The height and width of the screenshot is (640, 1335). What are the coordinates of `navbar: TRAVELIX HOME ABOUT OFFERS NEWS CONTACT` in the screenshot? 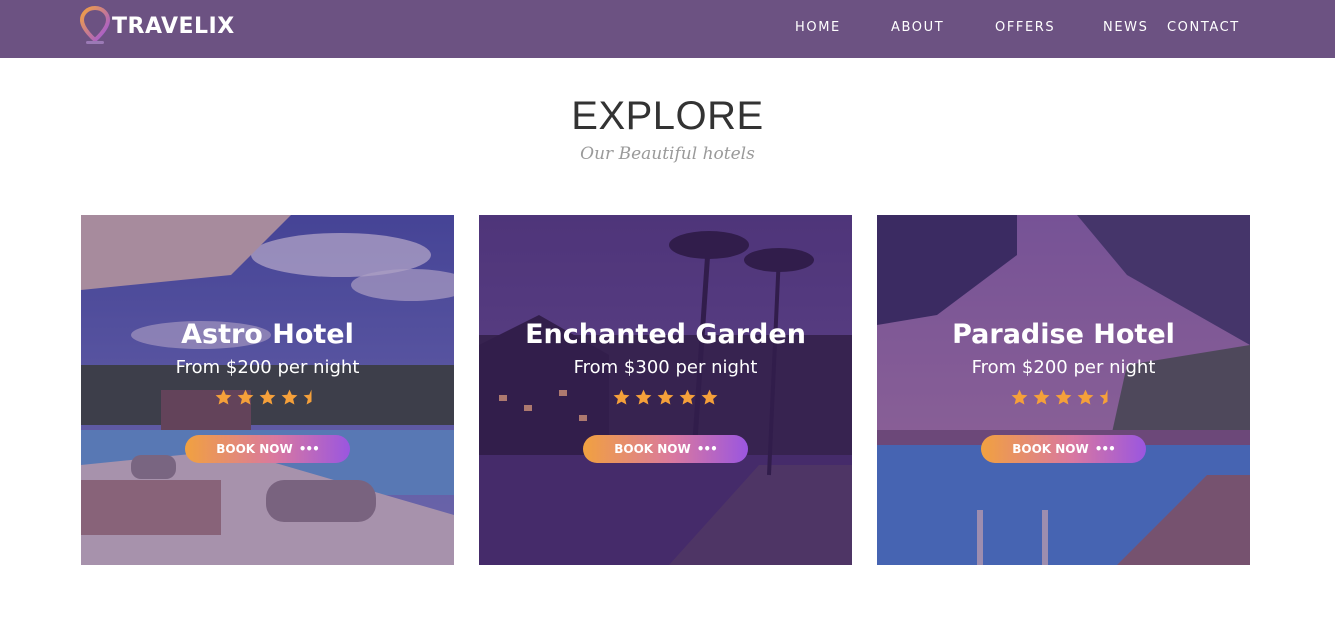 It's located at (667, 29).